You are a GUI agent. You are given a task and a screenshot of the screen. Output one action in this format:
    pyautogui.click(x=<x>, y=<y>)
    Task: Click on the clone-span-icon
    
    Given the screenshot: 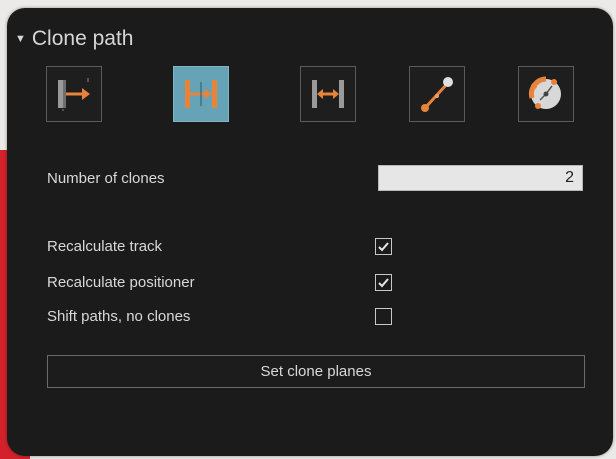 What is the action you would take?
    pyautogui.click(x=328, y=94)
    